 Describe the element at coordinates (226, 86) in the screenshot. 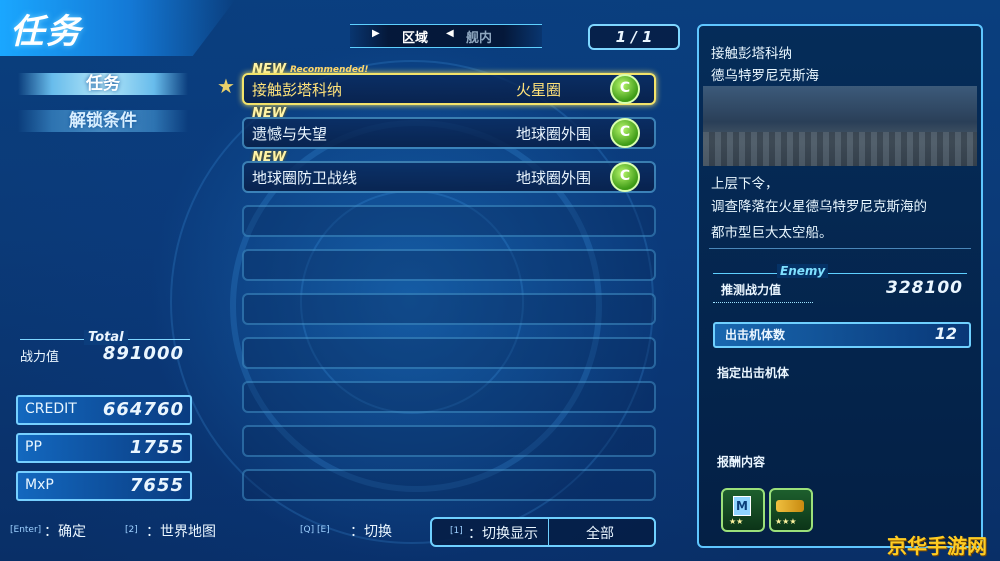

I see `star-icon: ★` at that location.